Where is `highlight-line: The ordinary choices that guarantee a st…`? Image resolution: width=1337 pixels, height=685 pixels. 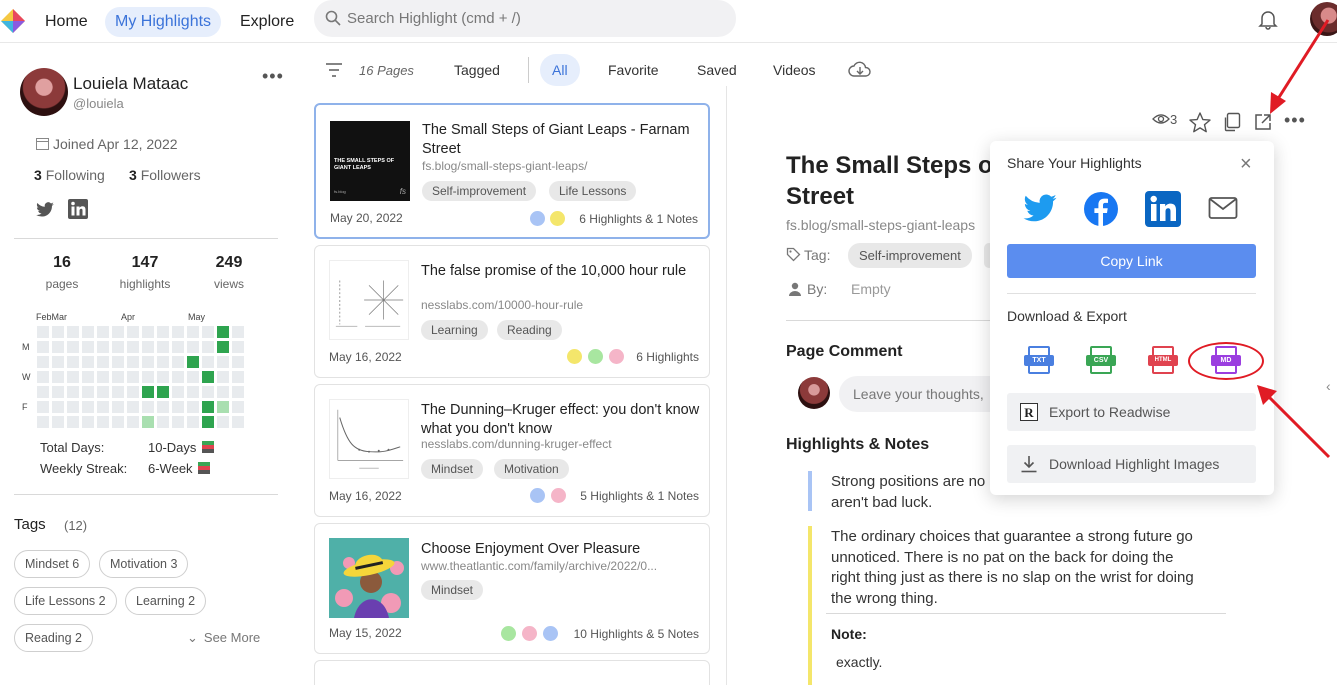
highlight-line: The ordinary choices that guarantee a st… is located at coordinates (1012, 536).